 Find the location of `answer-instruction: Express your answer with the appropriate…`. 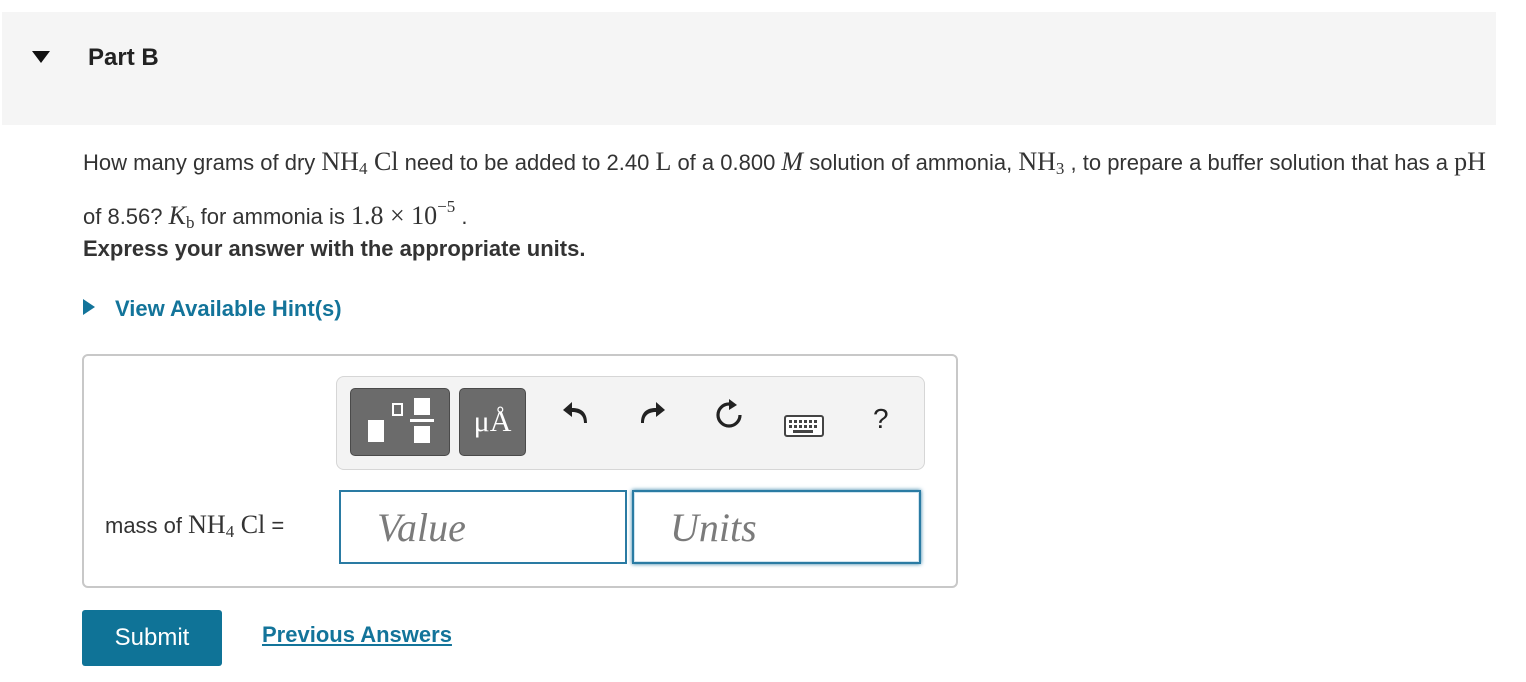

answer-instruction: Express your answer with the appropriate… is located at coordinates (334, 248).